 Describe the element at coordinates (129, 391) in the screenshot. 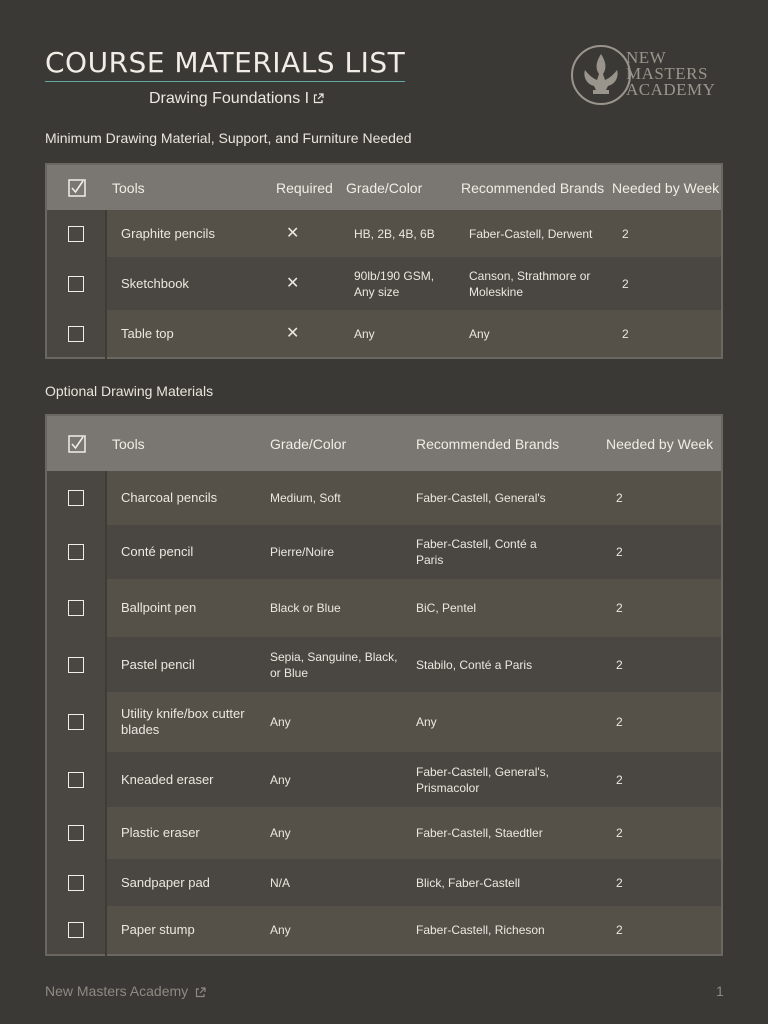

I see `optional-section-heading: Optional Drawing Materials` at that location.